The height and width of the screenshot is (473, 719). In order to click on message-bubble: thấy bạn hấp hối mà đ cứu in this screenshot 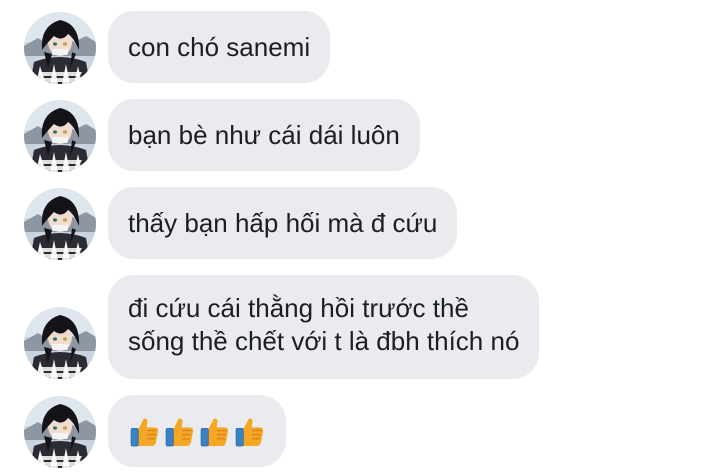, I will do `click(283, 223)`.